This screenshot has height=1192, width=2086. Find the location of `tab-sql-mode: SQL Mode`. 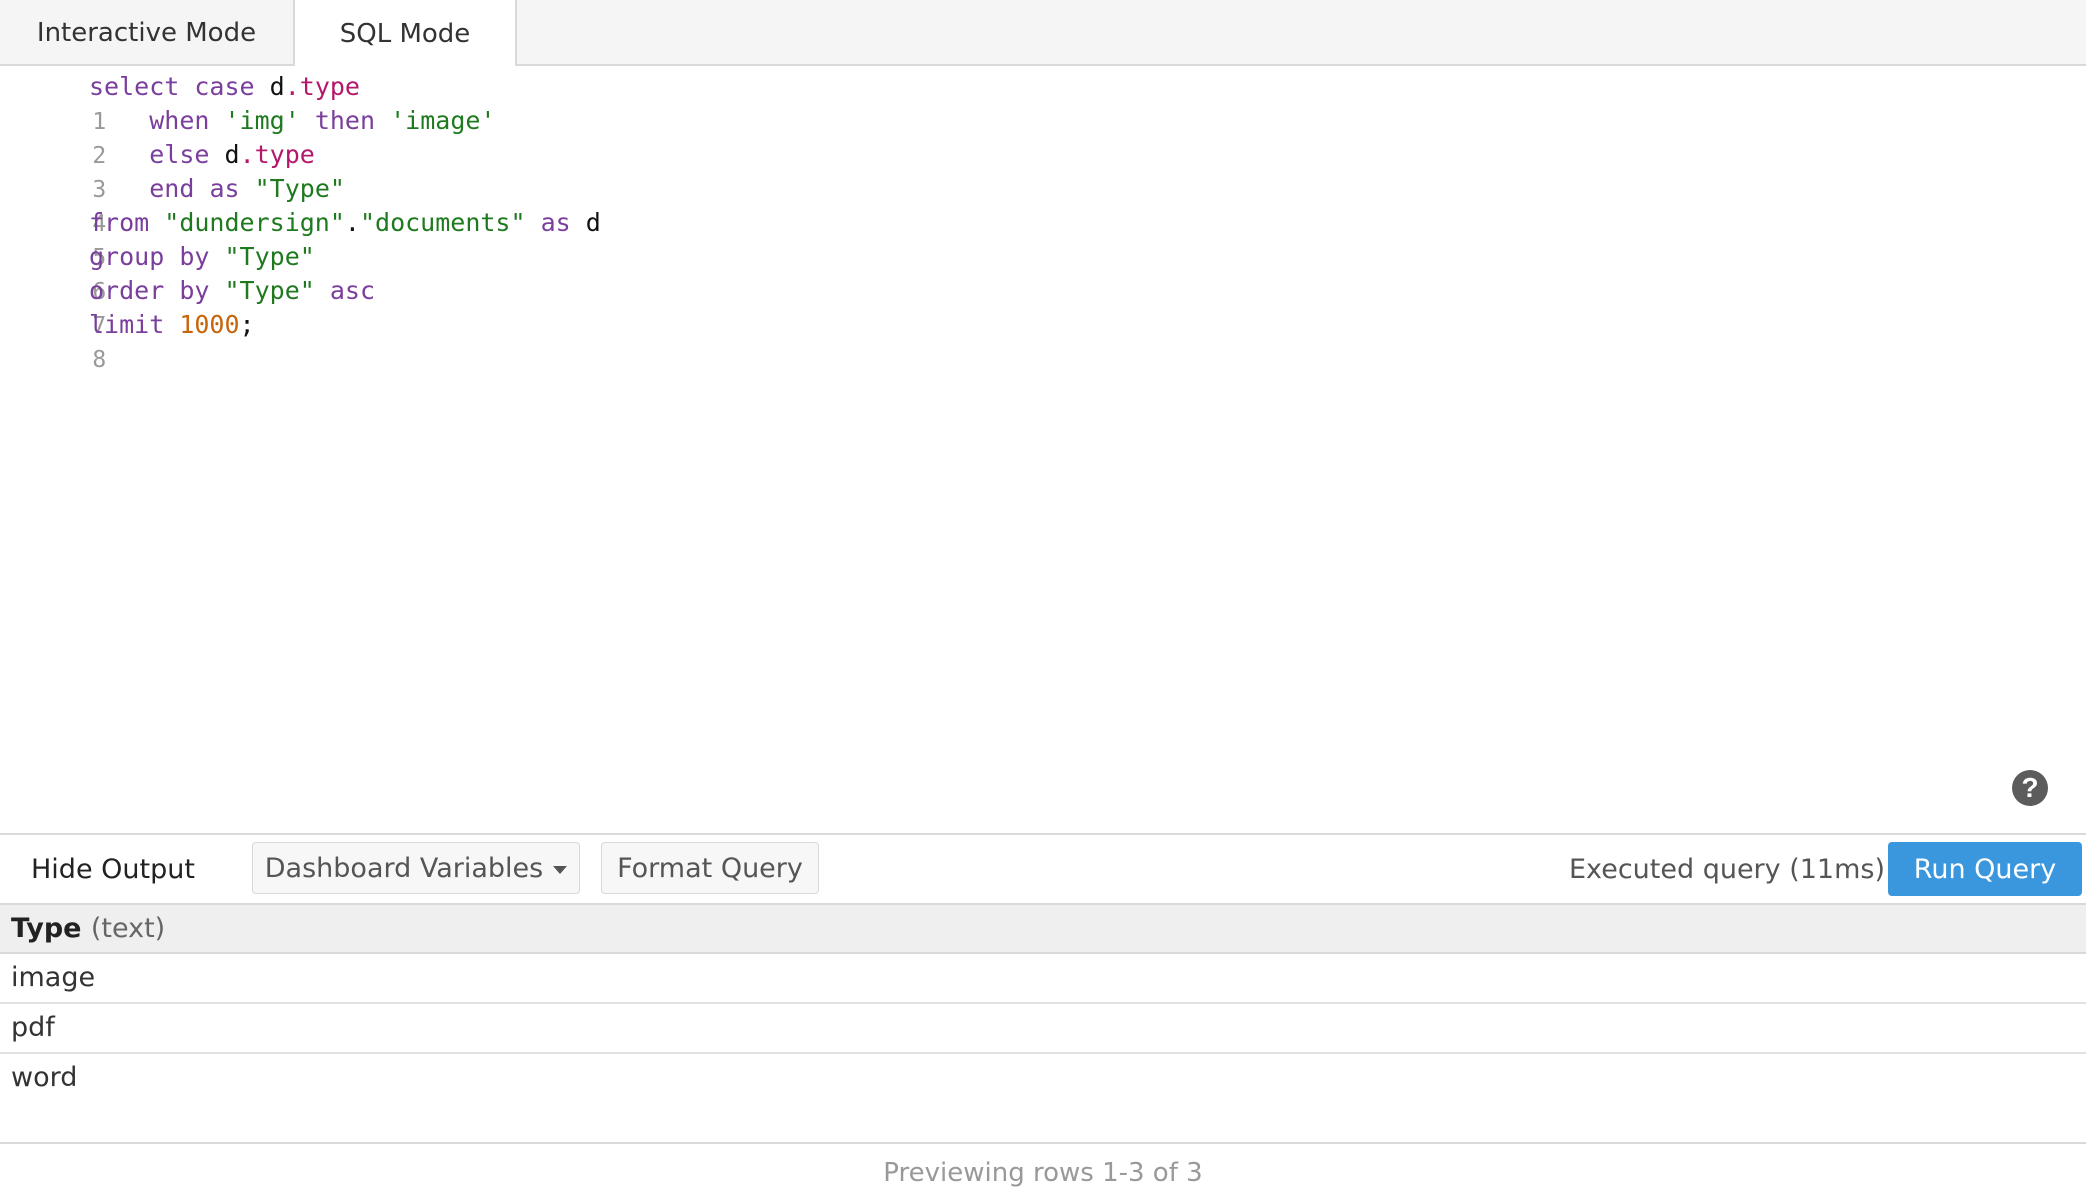

tab-sql-mode: SQL Mode is located at coordinates (406, 34).